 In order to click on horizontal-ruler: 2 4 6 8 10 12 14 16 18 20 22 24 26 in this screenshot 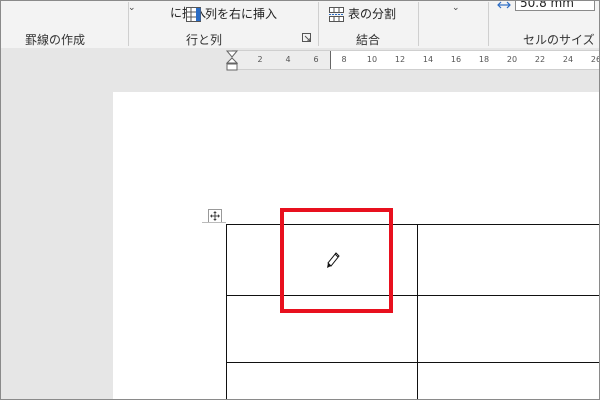, I will do `click(416, 60)`.